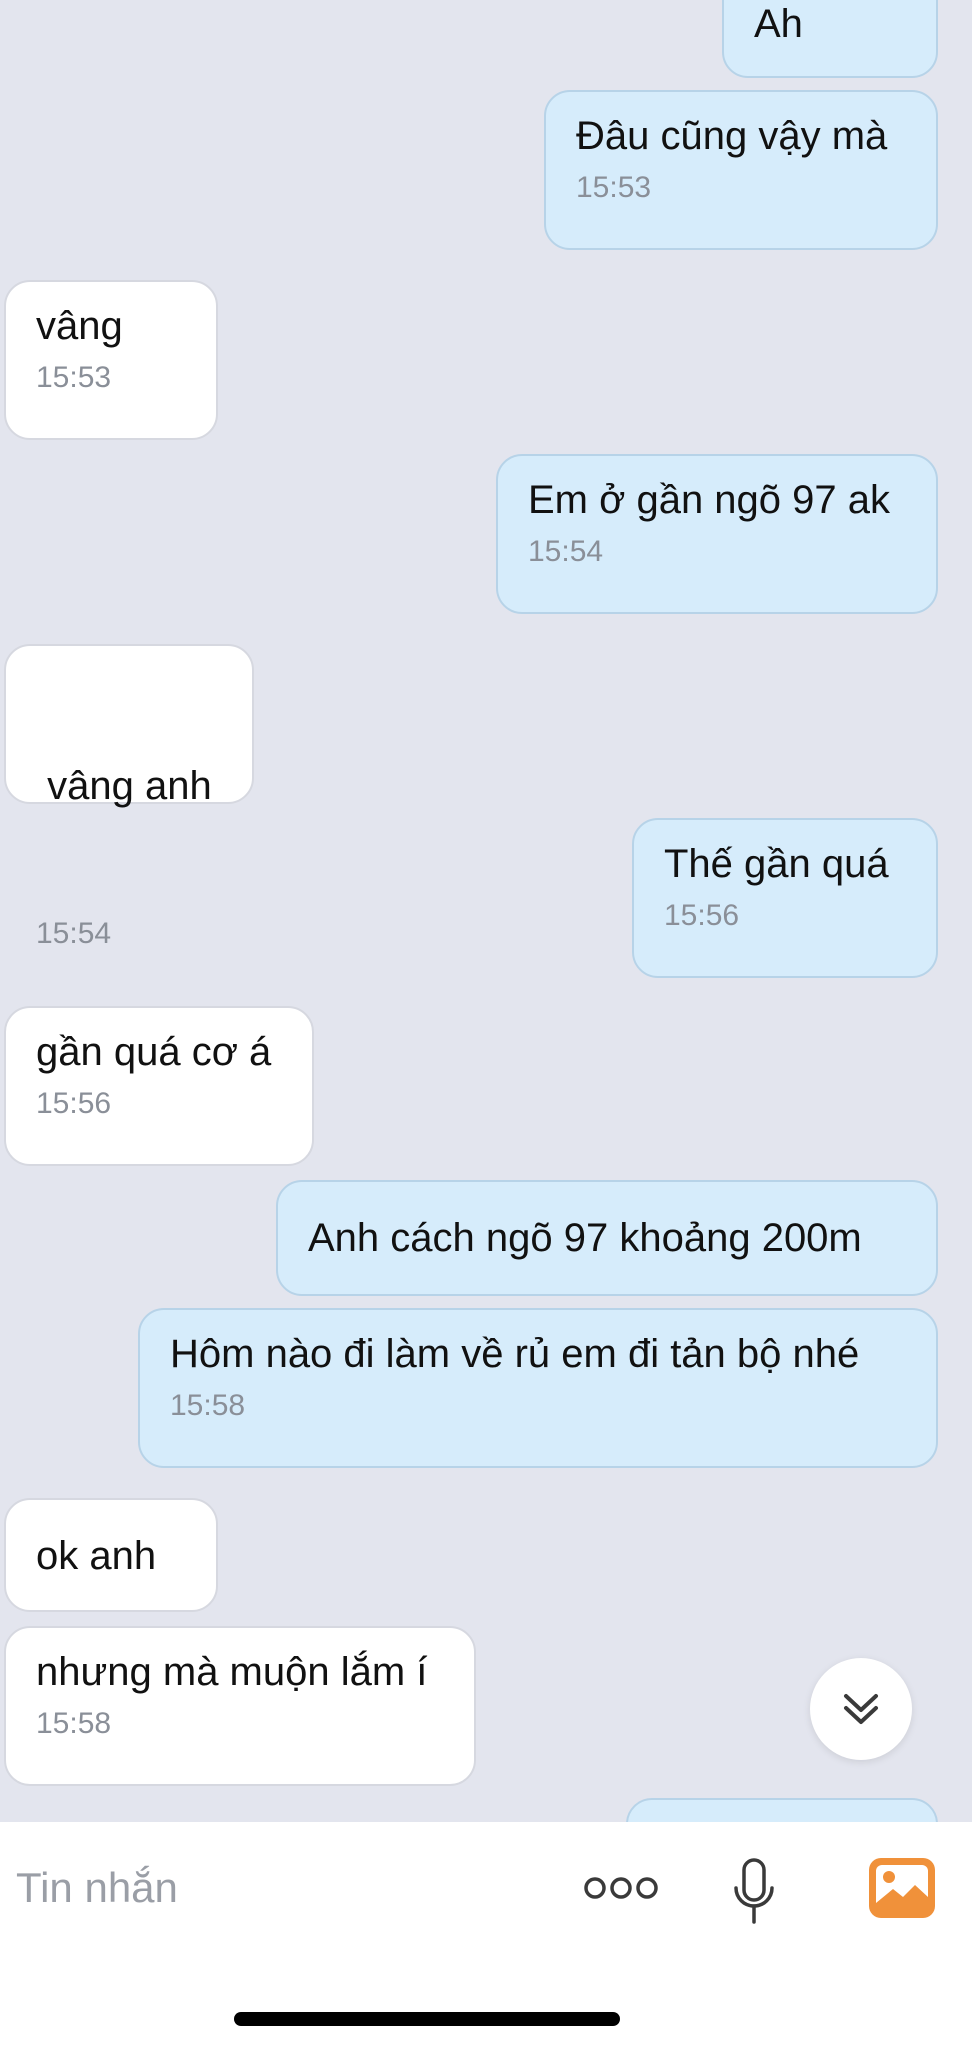 This screenshot has height=2048, width=972. Describe the element at coordinates (782, 1810) in the screenshot. I see `message-bubble-outgoing-partial` at that location.